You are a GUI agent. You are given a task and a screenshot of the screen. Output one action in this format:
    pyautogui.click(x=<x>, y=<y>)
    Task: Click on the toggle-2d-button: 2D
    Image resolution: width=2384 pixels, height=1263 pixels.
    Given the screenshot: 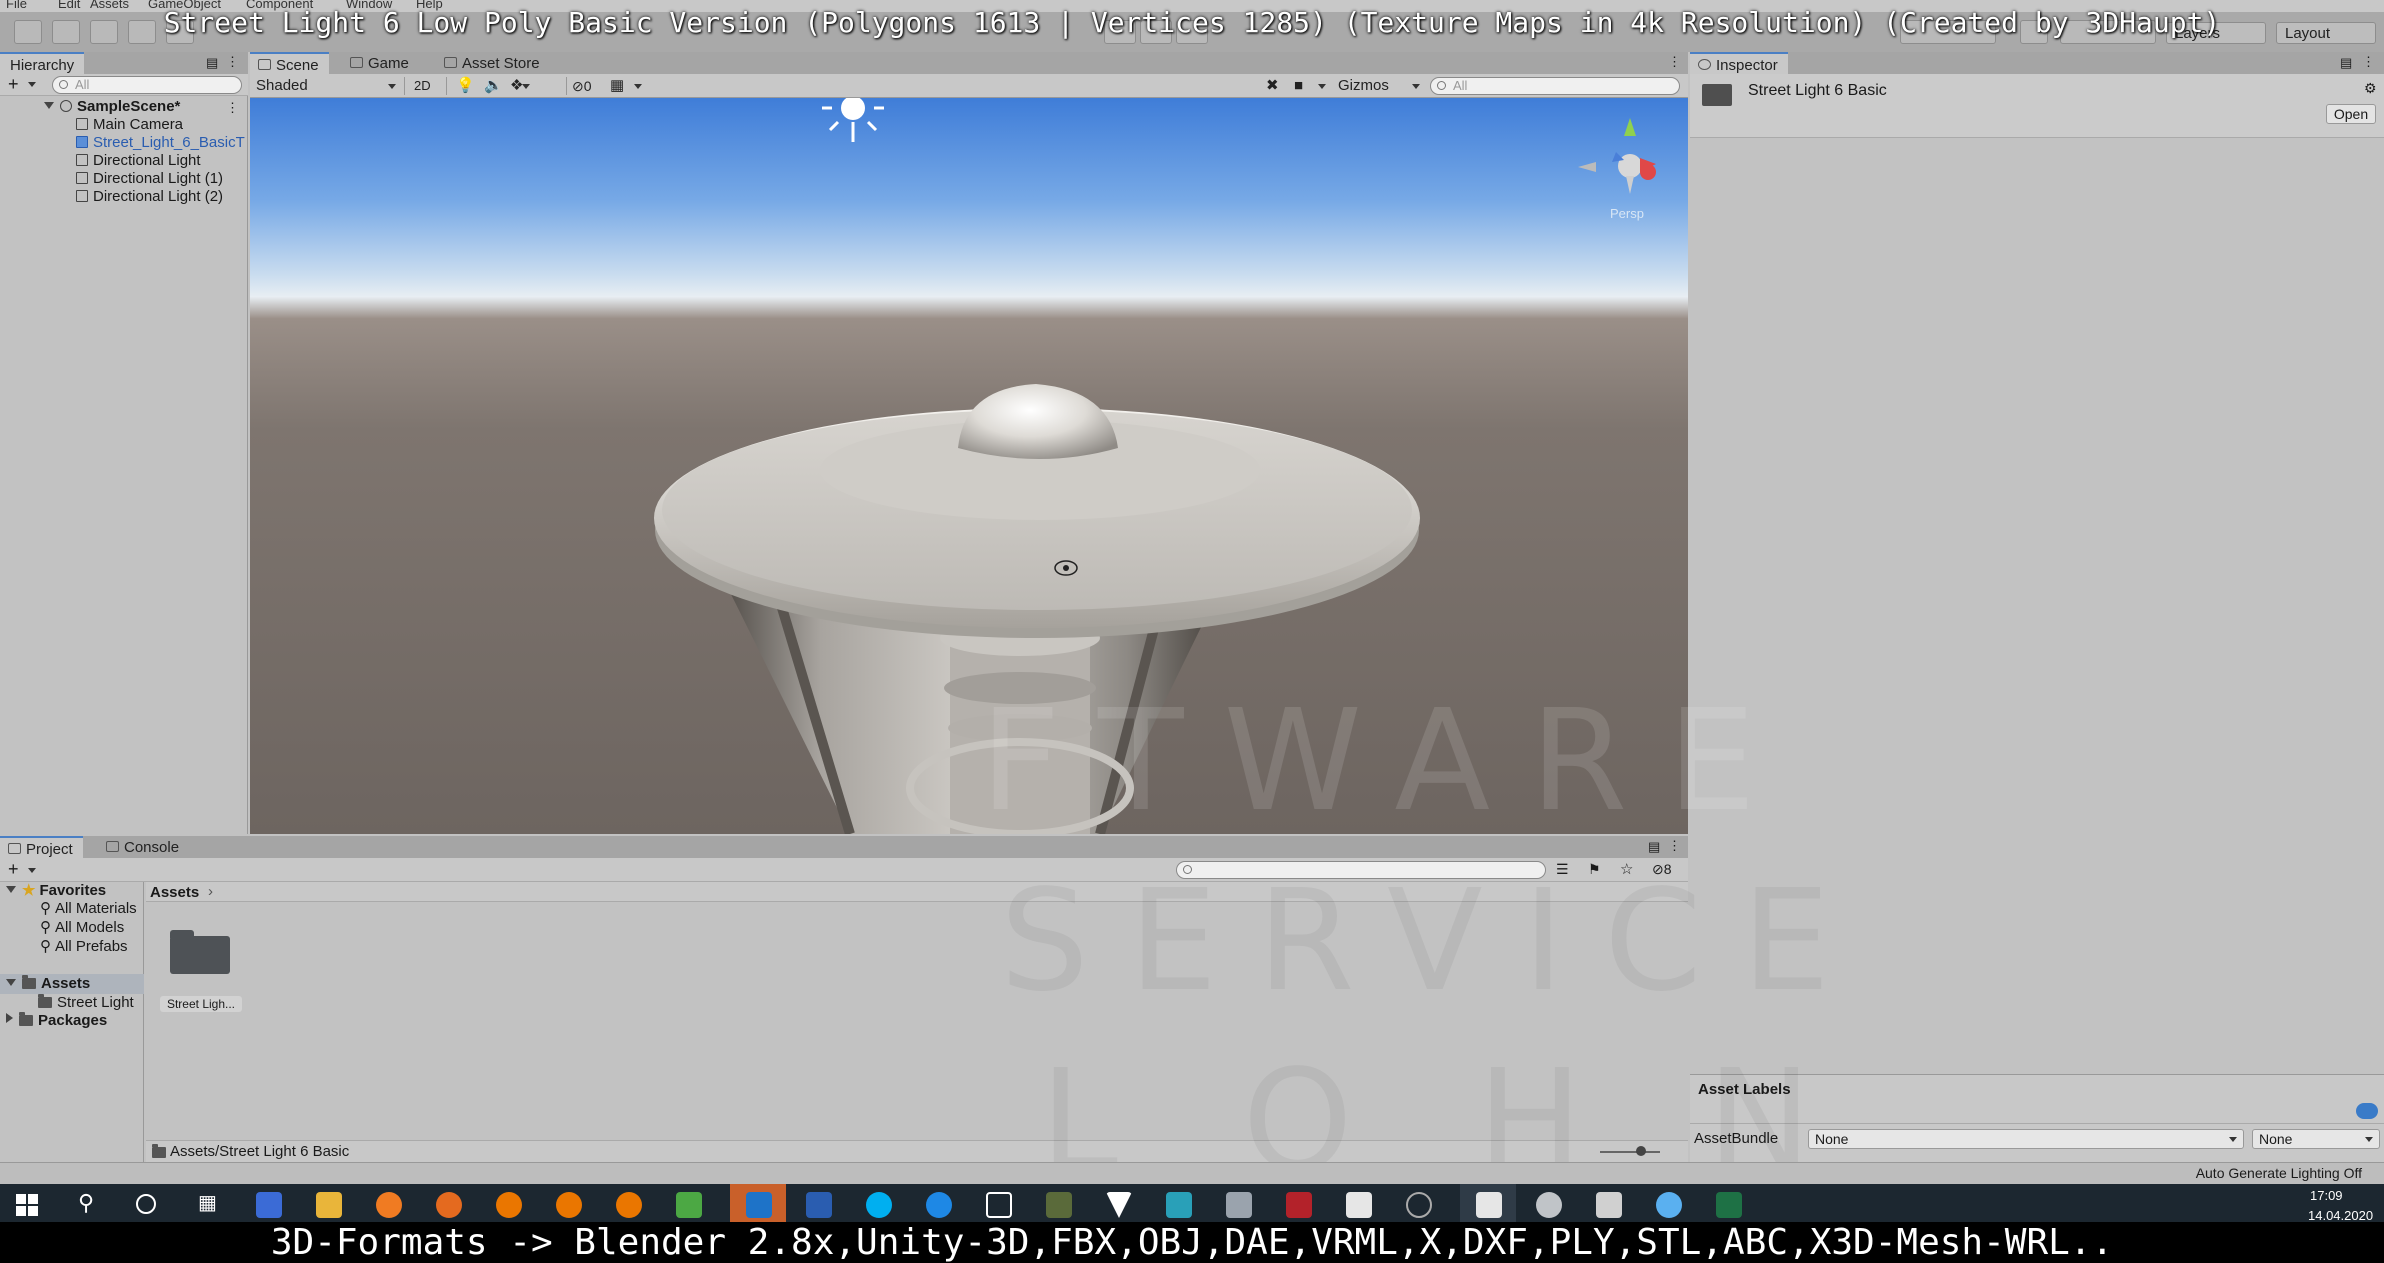 What is the action you would take?
    pyautogui.click(x=427, y=86)
    